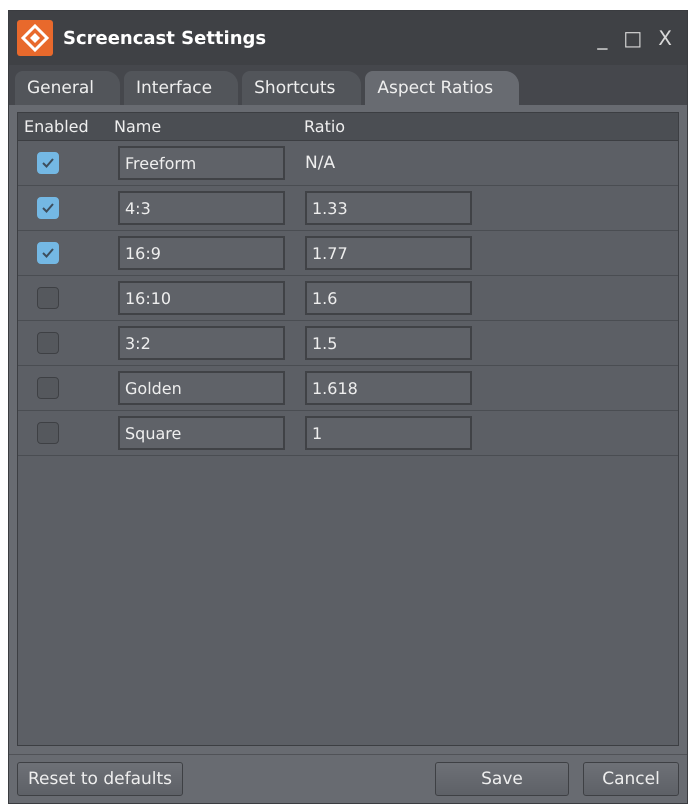  What do you see at coordinates (201, 343) in the screenshot?
I see `name-field: 3:2` at bounding box center [201, 343].